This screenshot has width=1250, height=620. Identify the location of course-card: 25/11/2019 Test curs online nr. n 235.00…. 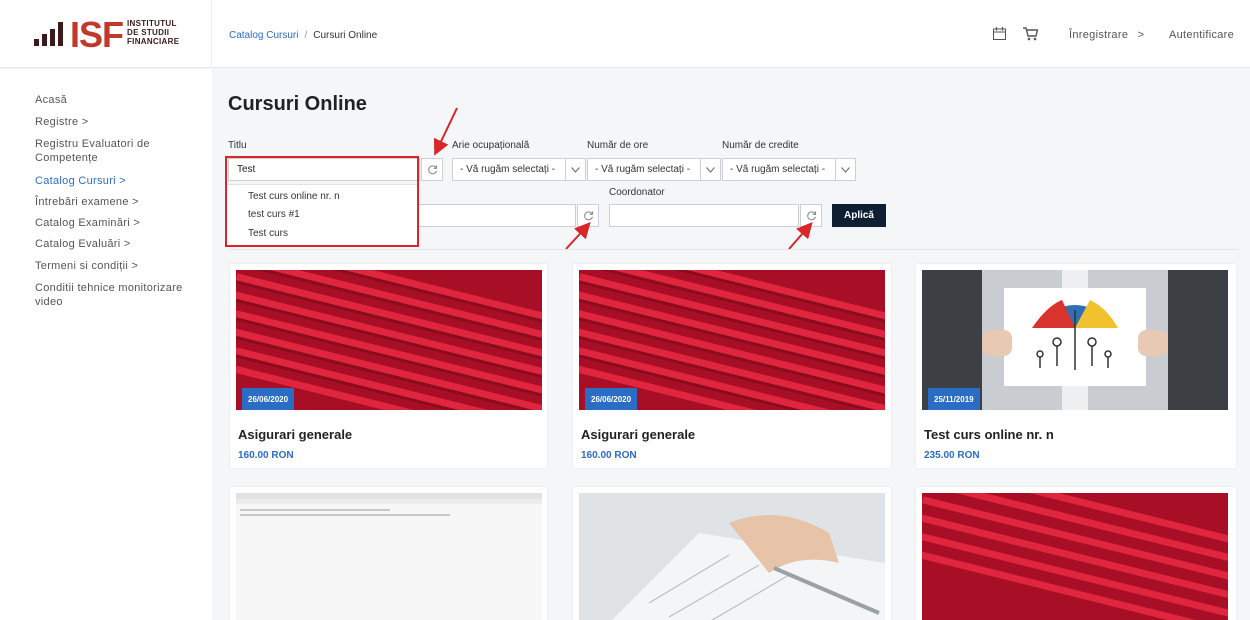
(1076, 366).